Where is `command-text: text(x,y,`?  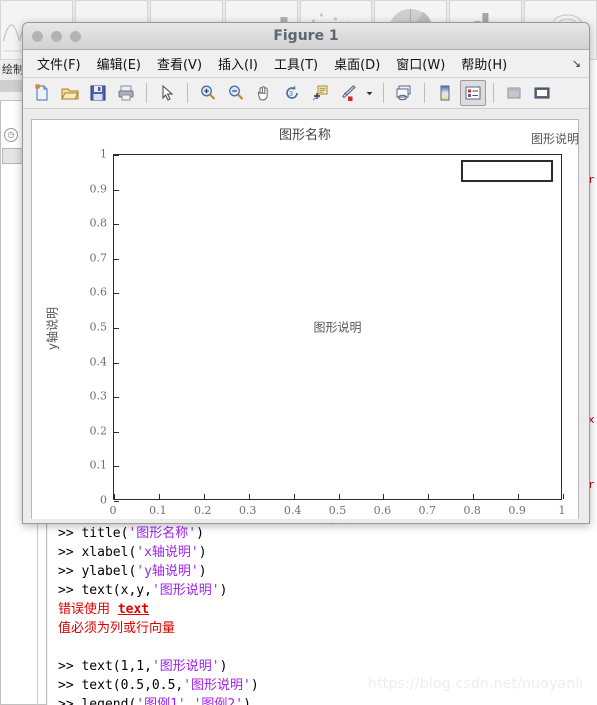
command-text: text(x,y, is located at coordinates (116, 590).